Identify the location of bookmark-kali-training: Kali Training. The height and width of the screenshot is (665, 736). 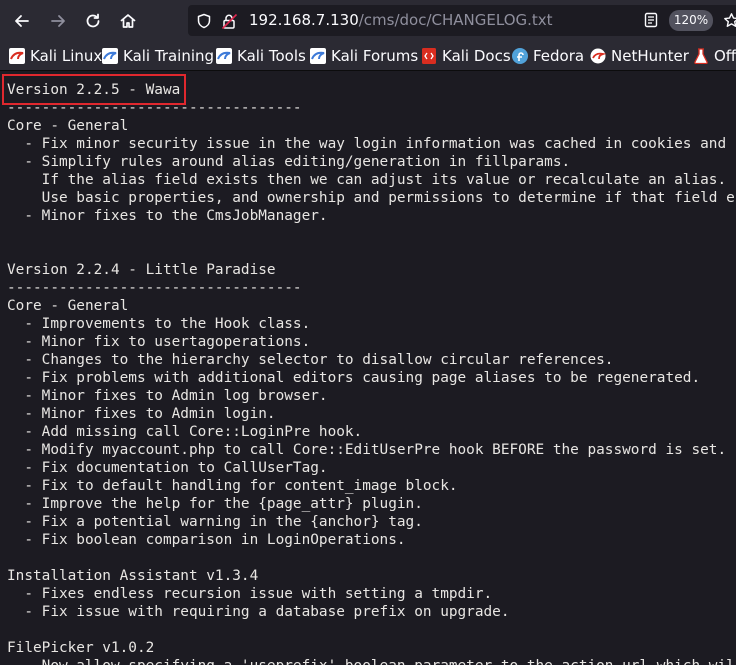
(158, 55).